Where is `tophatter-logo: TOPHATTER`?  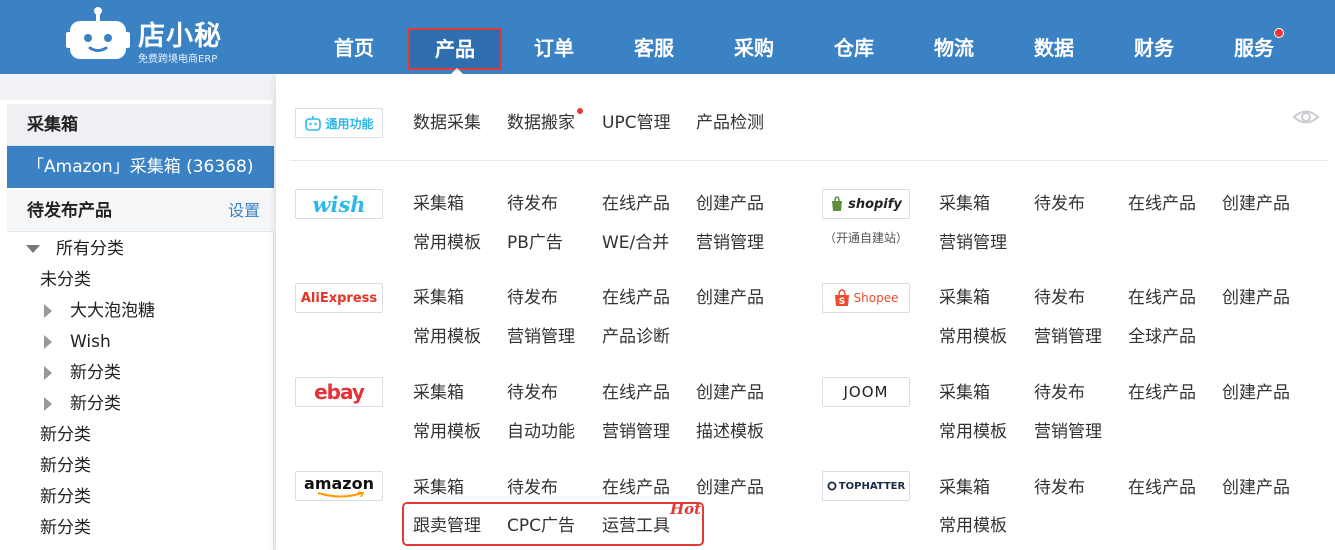 tophatter-logo: TOPHATTER is located at coordinates (866, 486).